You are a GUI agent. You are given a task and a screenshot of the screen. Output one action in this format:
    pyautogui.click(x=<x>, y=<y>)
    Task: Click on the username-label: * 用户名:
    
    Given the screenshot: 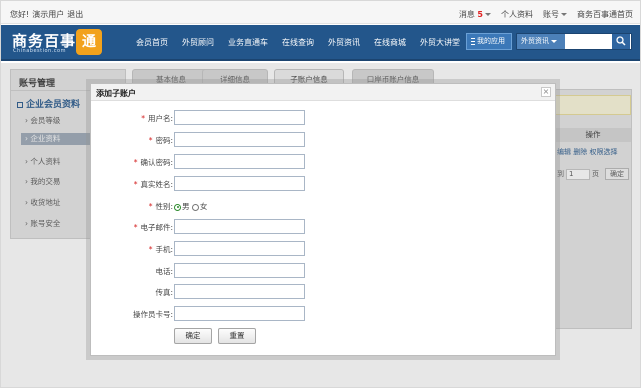 What is the action you would take?
    pyautogui.click(x=157, y=118)
    